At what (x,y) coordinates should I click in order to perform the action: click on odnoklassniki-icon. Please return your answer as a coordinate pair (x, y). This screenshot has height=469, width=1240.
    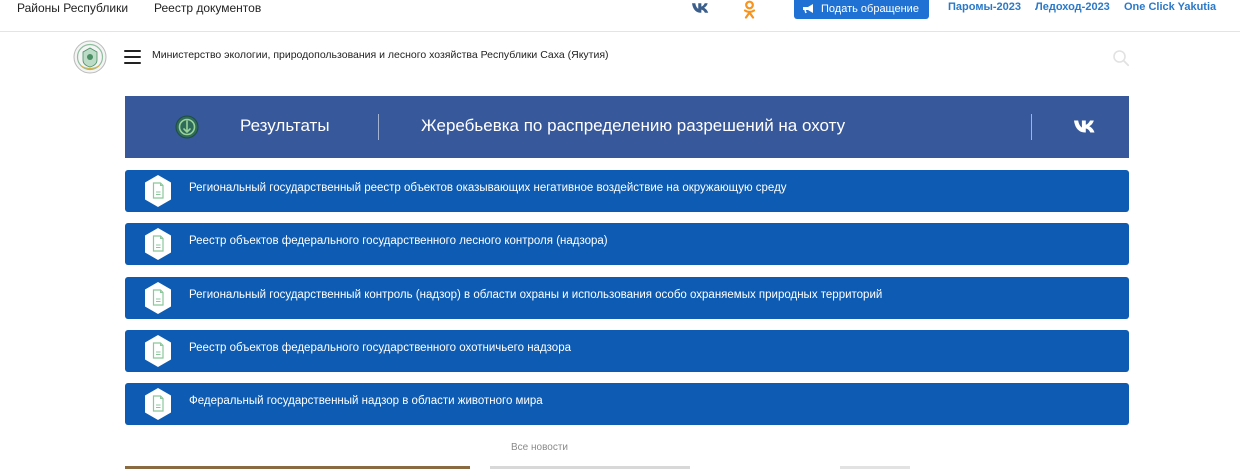
    Looking at the image, I should click on (749, 9).